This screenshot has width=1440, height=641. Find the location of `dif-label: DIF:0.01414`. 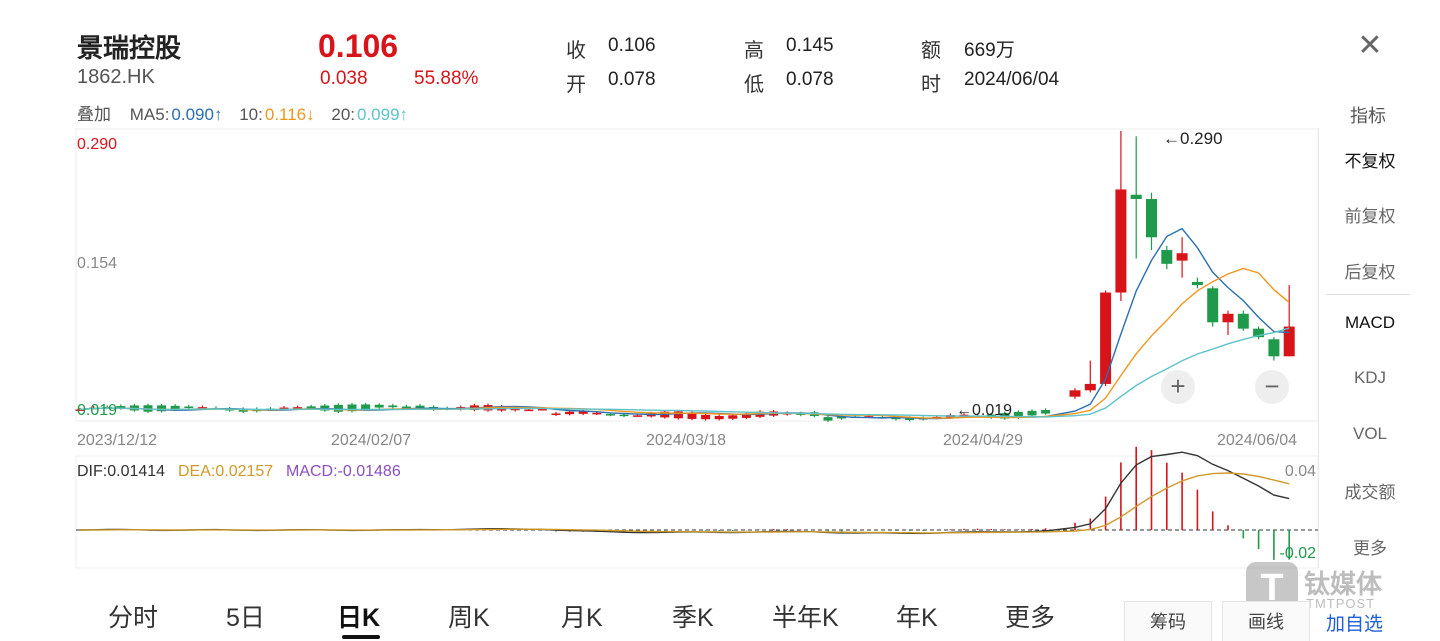

dif-label: DIF:0.01414 is located at coordinates (121, 471).